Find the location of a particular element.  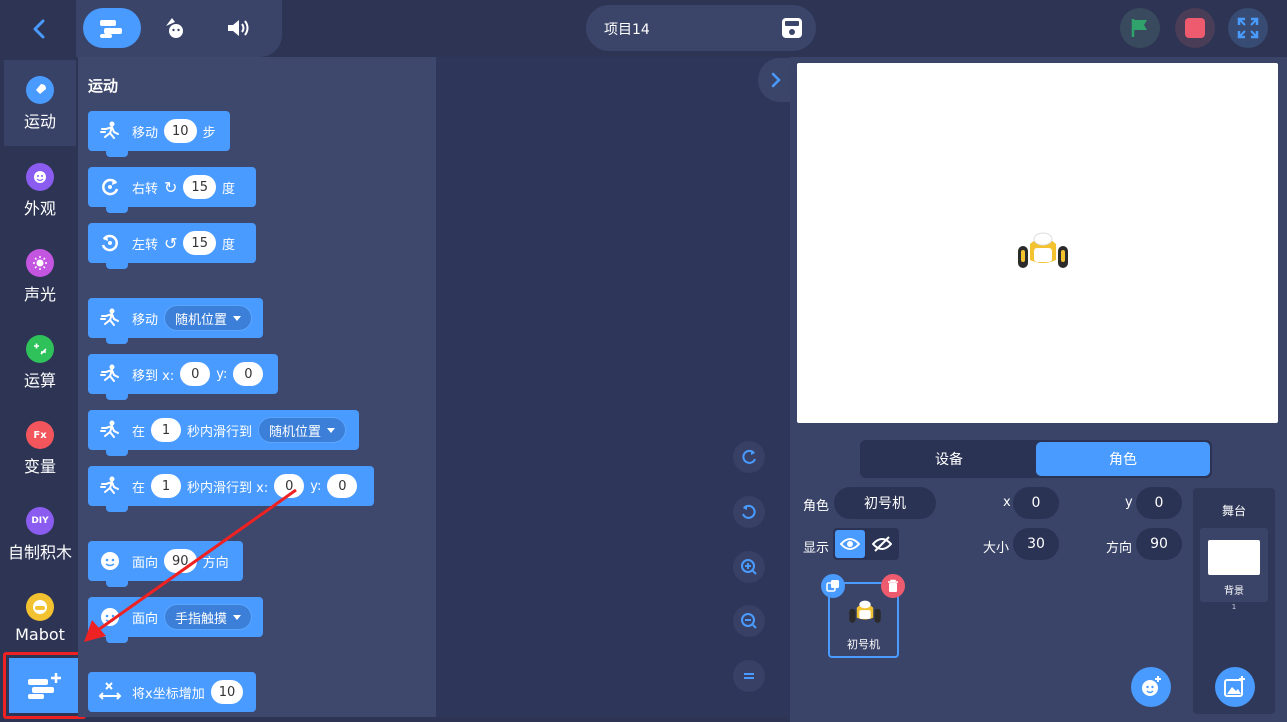

block-turn-left: 左转 ↺ 15 度 is located at coordinates (172, 246).